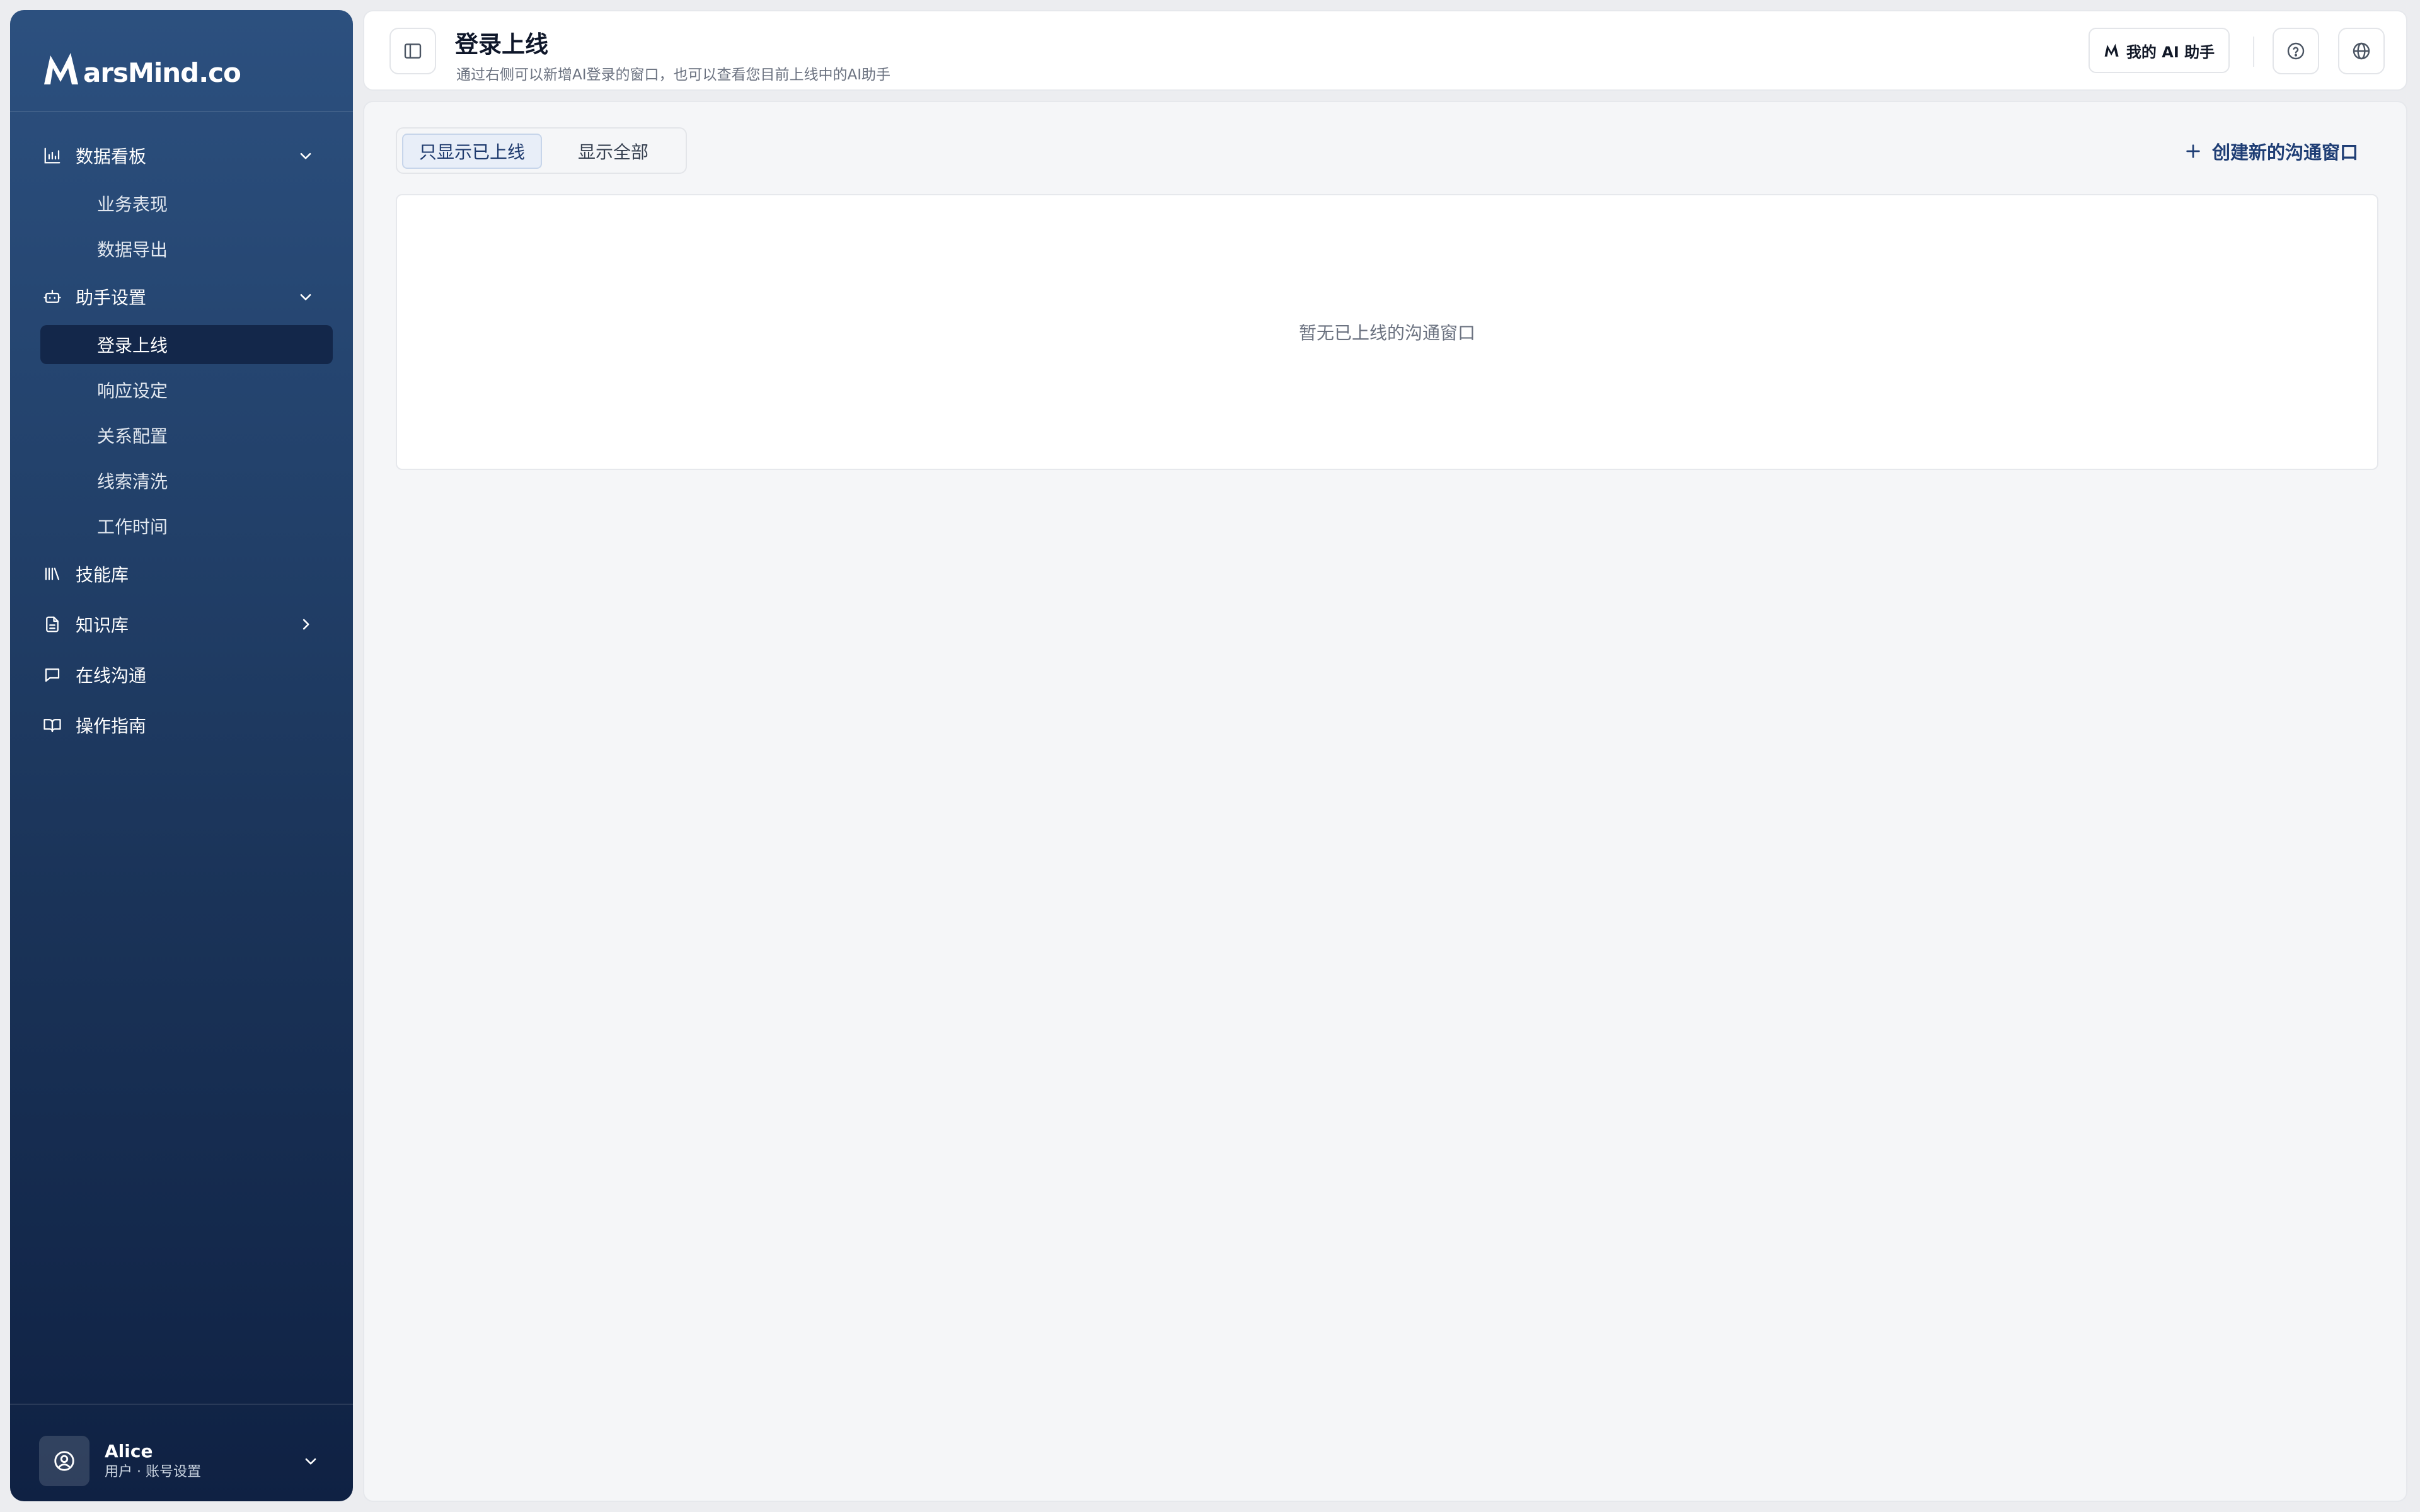 Image resolution: width=2420 pixels, height=1512 pixels. Describe the element at coordinates (613, 151) in the screenshot. I see `filter-show-all-tab: 显示全部` at that location.